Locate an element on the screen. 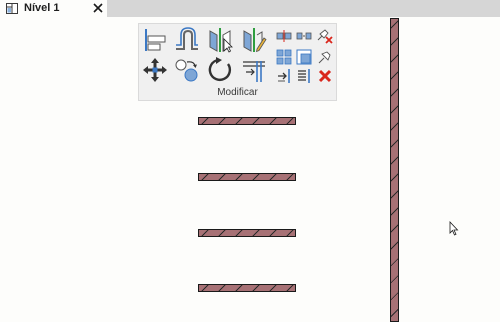 The image size is (500, 322). copy-icon is located at coordinates (186, 70).